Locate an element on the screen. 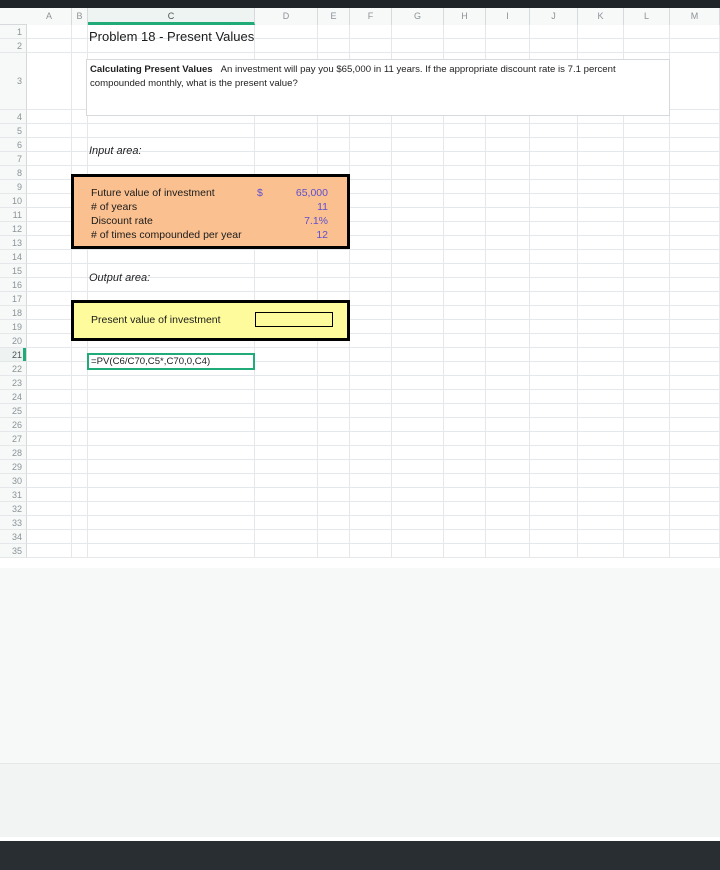  row-header-34: 34 is located at coordinates (13, 537).